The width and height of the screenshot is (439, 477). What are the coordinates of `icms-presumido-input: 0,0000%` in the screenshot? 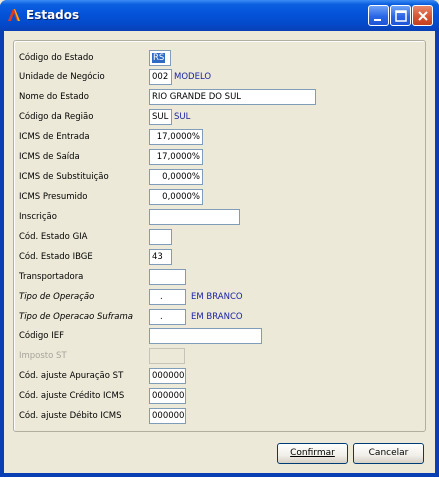 It's located at (176, 197).